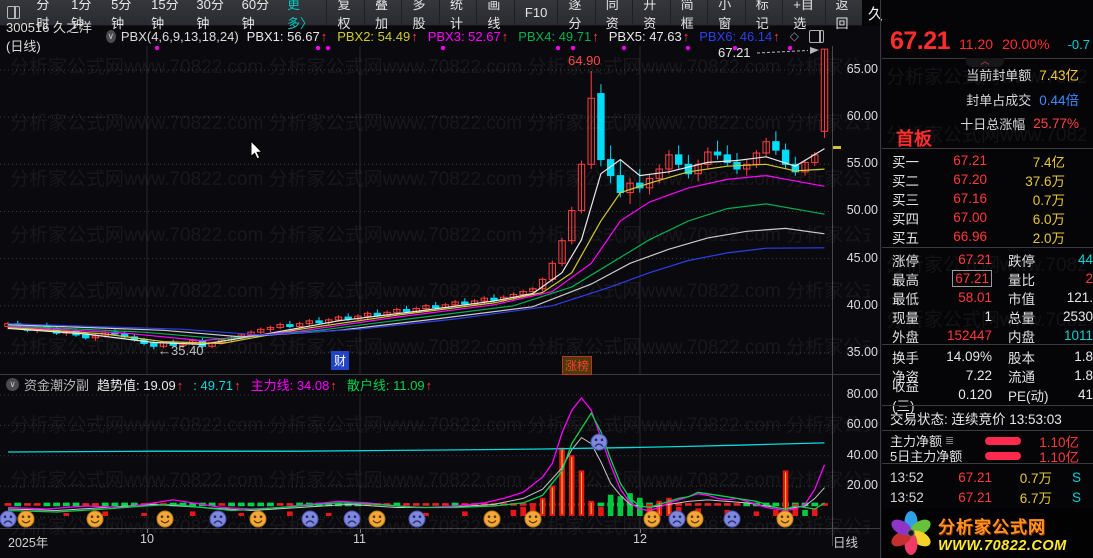  What do you see at coordinates (975, 497) in the screenshot?
I see `tick-price: 67.21` at bounding box center [975, 497].